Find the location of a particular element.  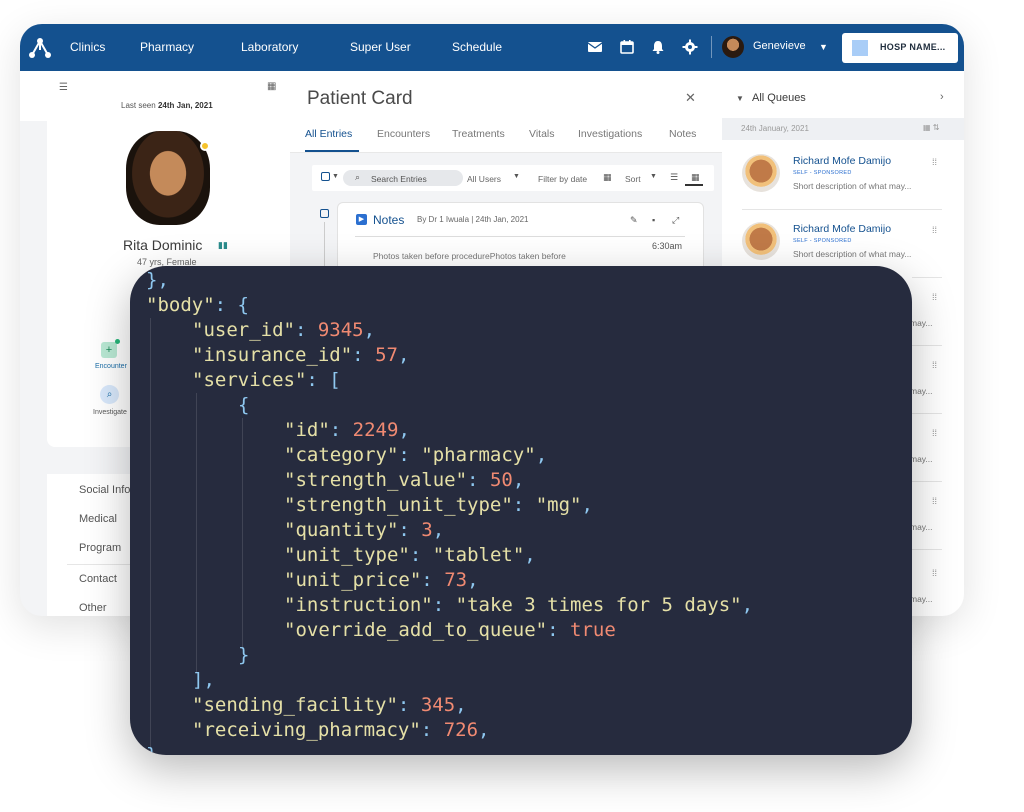

side-menu-medical: Medical is located at coordinates (98, 519).